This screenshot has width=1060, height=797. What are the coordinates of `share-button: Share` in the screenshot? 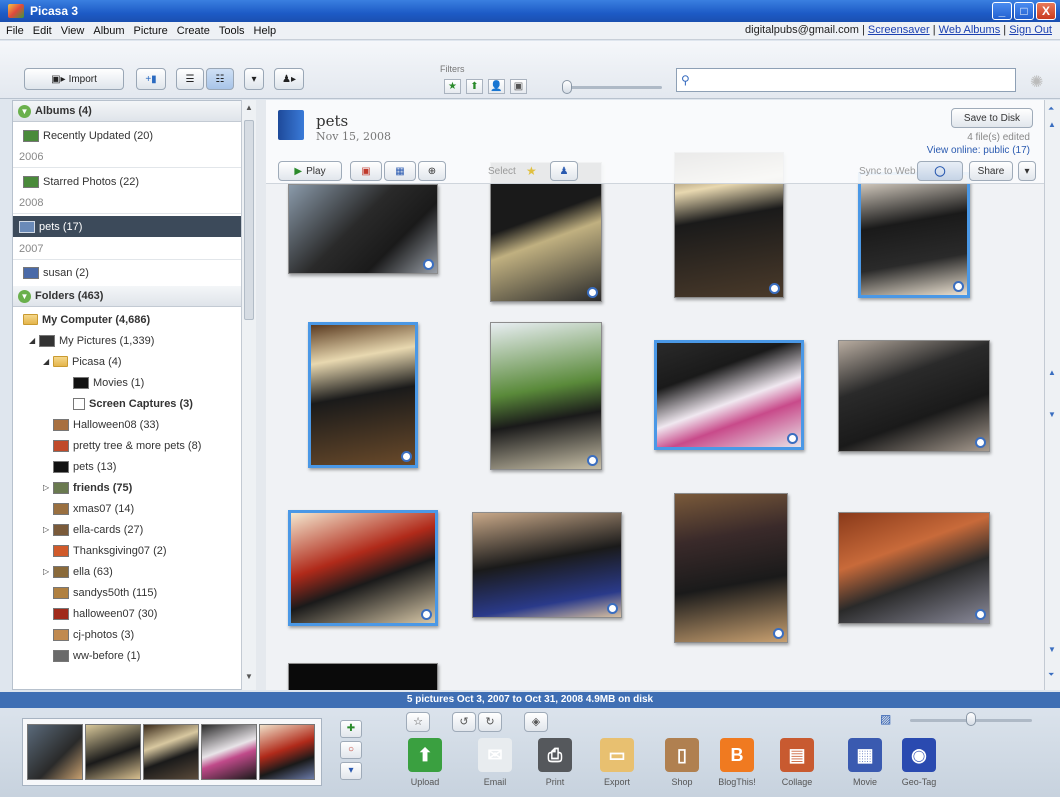 It's located at (991, 171).